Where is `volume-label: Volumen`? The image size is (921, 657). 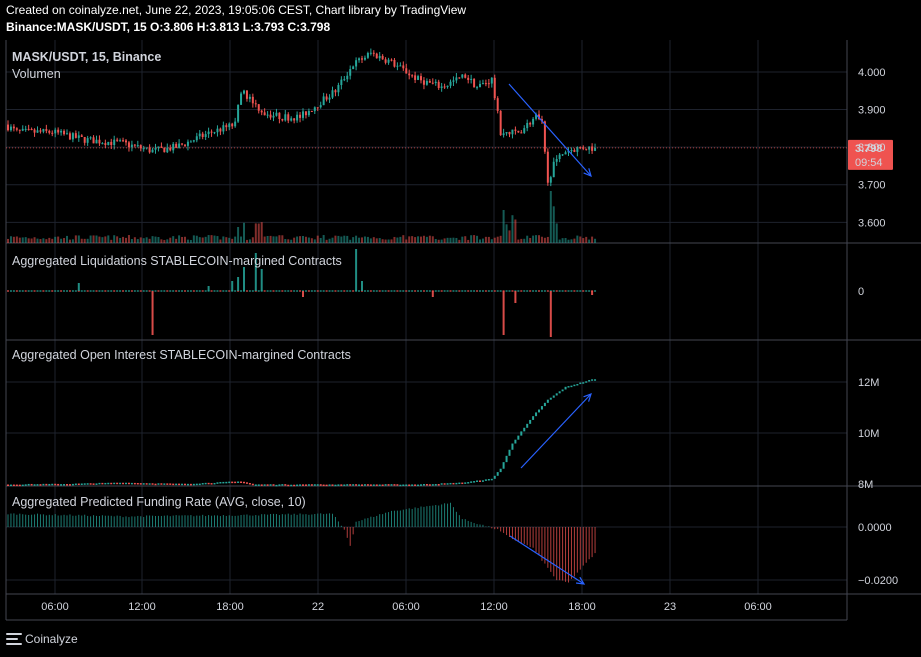
volume-label: Volumen is located at coordinates (36, 74).